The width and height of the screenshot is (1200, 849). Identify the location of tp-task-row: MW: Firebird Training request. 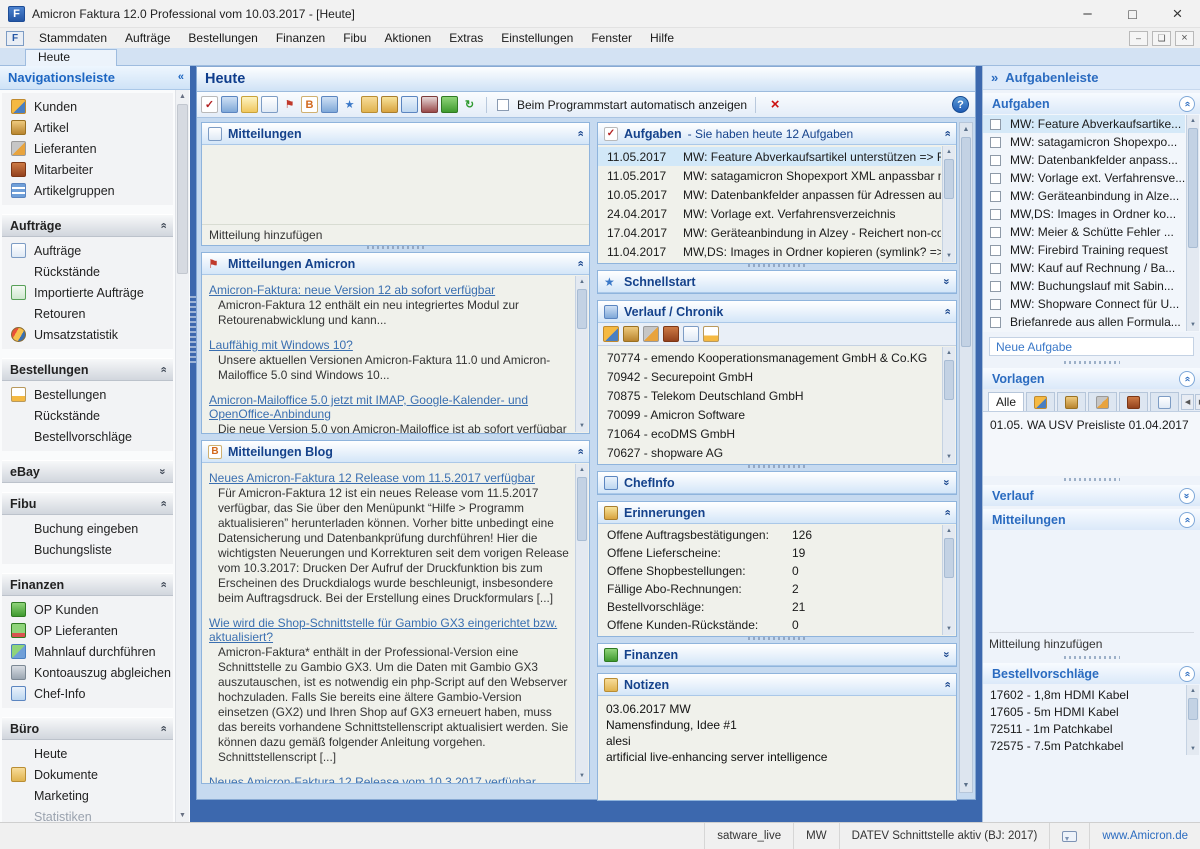
(1084, 250).